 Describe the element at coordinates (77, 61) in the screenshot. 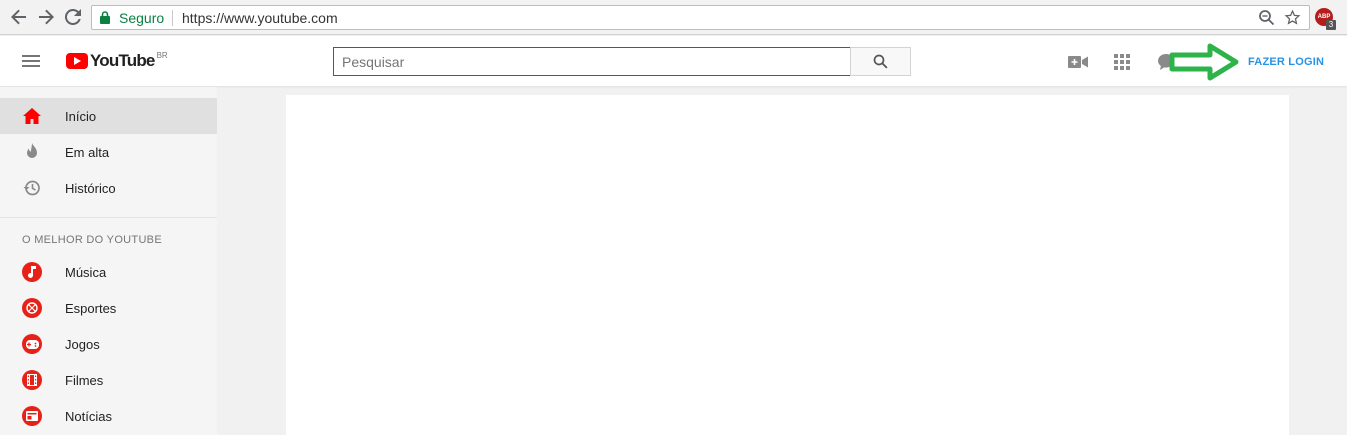

I see `play-logo-icon` at that location.